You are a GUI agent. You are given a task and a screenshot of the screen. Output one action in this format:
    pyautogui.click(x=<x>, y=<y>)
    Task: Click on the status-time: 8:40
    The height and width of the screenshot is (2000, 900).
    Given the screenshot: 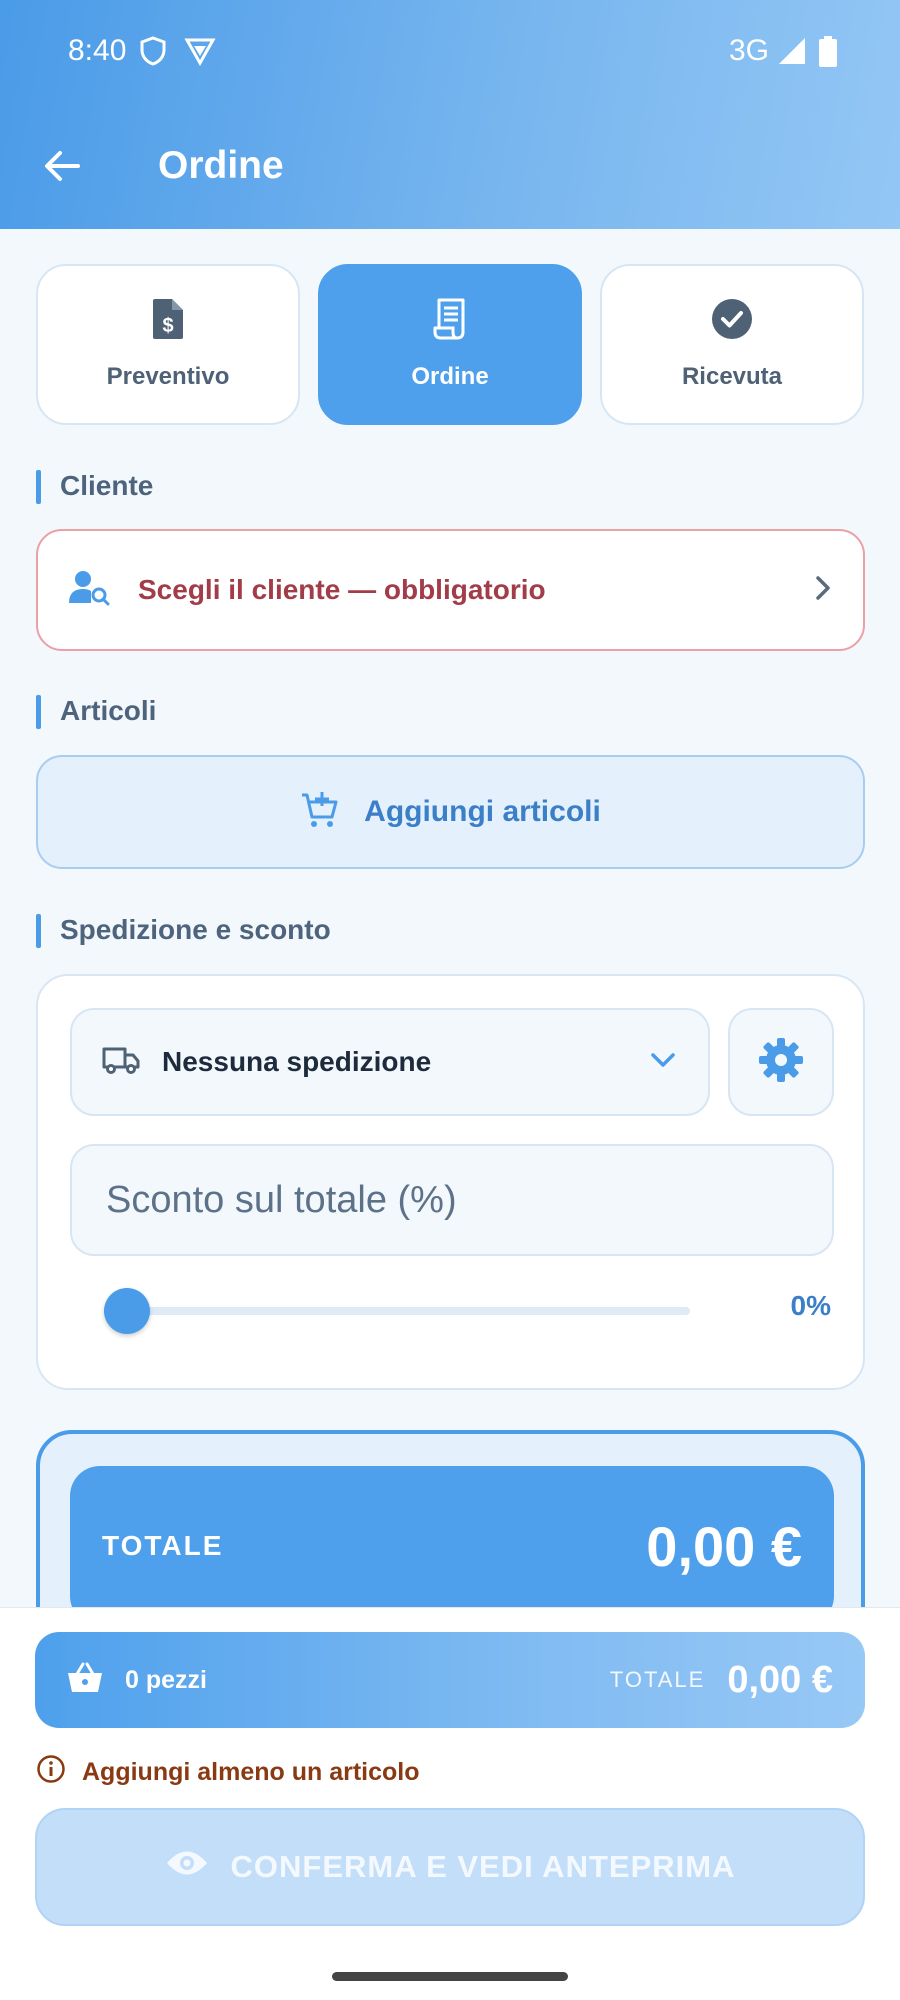 What is the action you would take?
    pyautogui.click(x=97, y=50)
    